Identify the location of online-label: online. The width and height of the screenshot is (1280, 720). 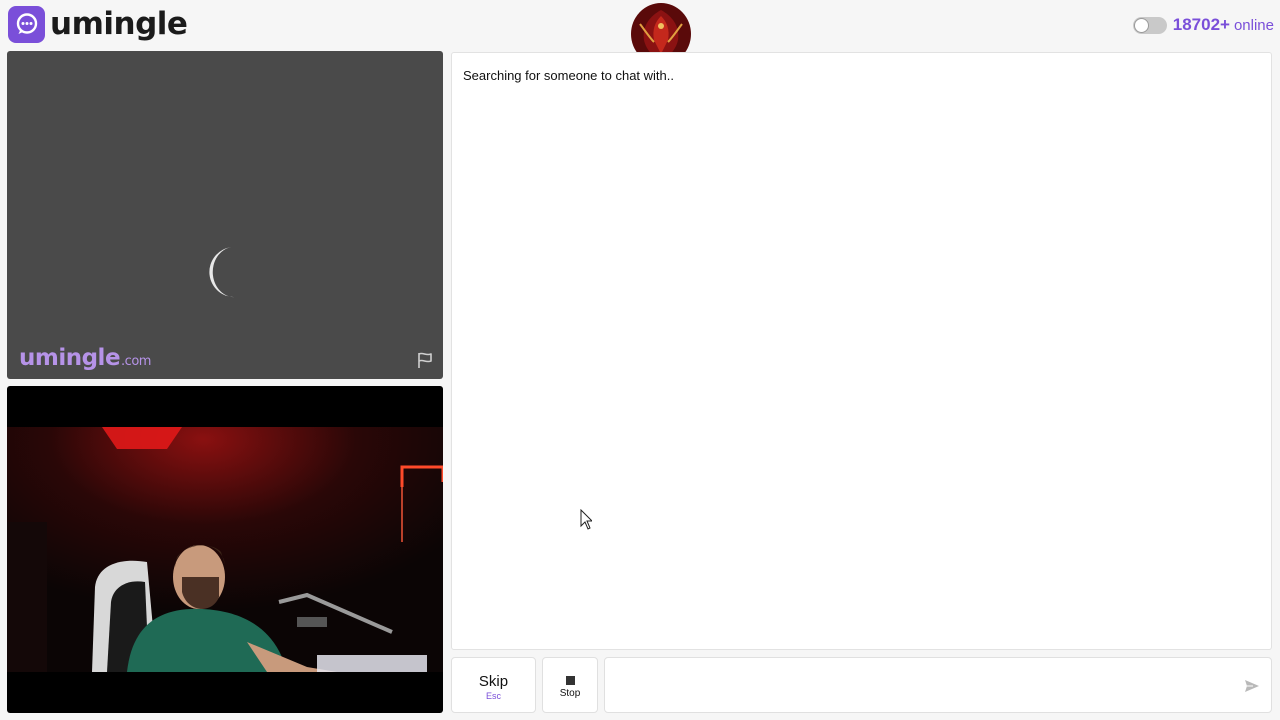
(1253, 25).